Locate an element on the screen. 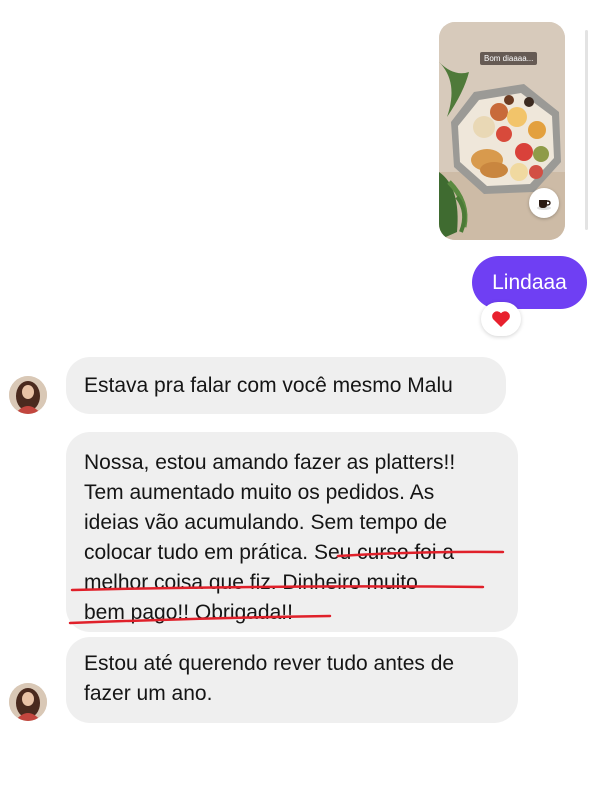  reaction-badge is located at coordinates (501, 319).